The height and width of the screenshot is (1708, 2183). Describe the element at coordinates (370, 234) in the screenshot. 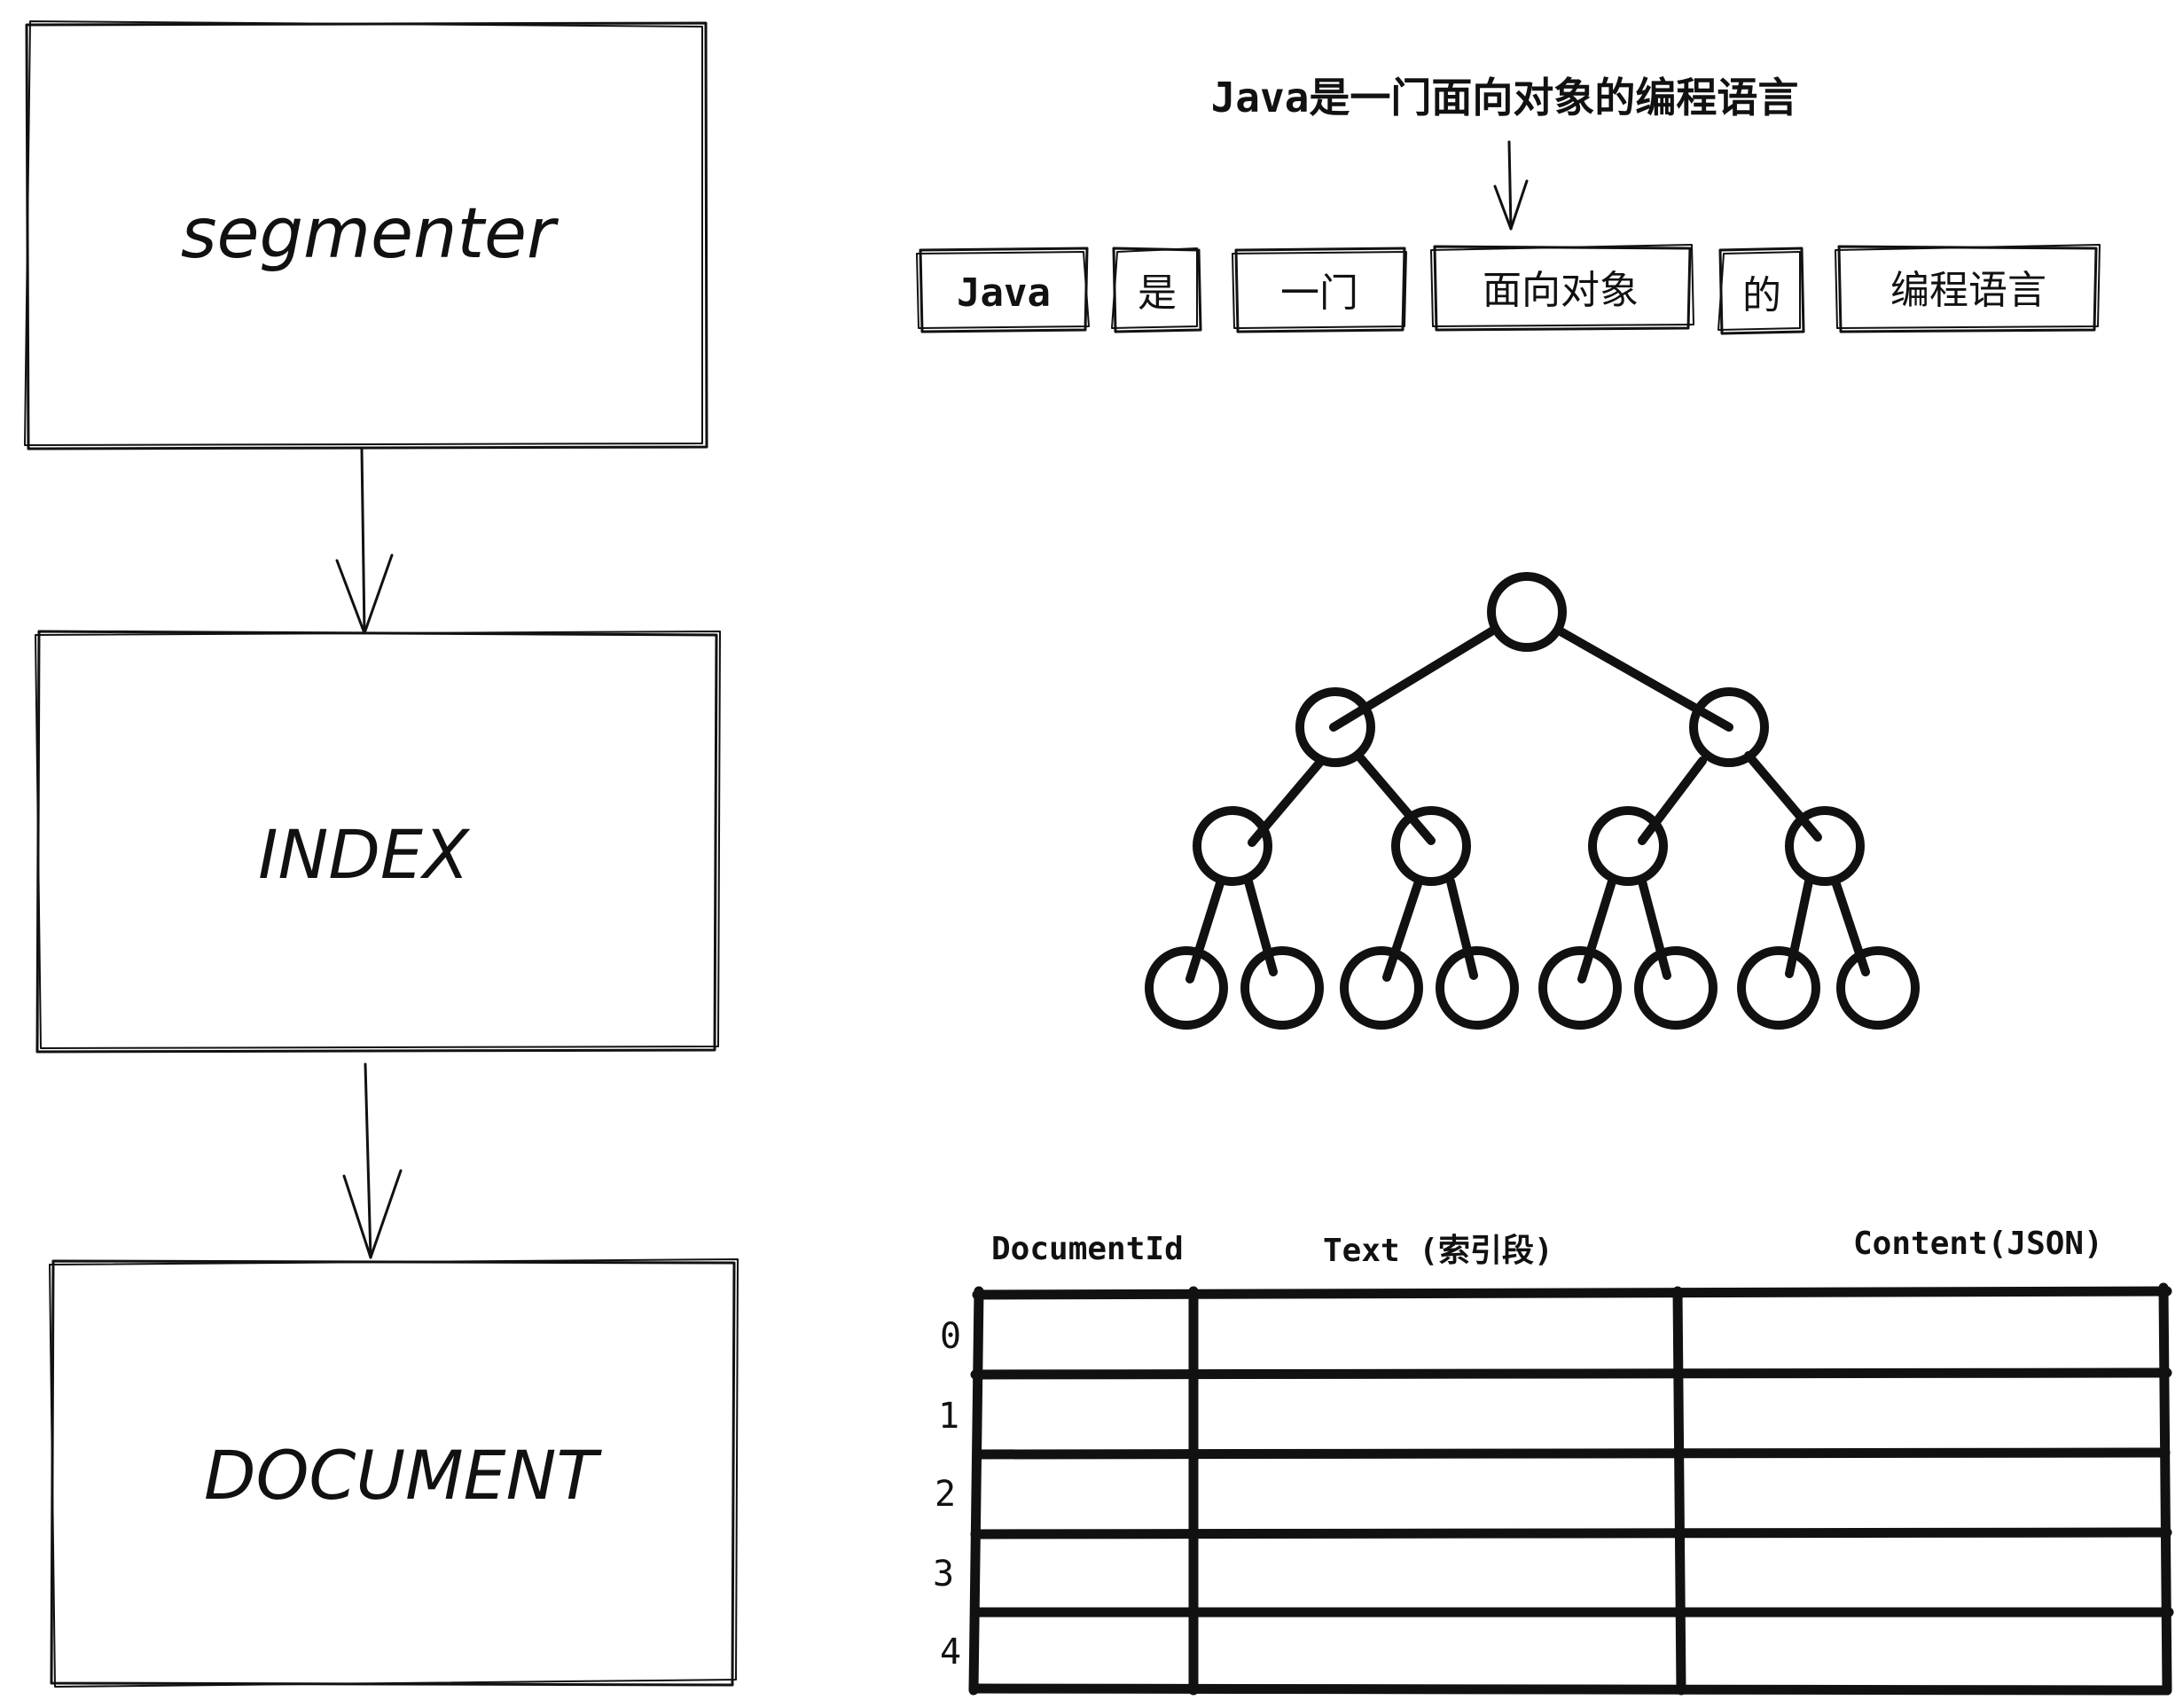

I see `segmenter-label: segmenter` at that location.